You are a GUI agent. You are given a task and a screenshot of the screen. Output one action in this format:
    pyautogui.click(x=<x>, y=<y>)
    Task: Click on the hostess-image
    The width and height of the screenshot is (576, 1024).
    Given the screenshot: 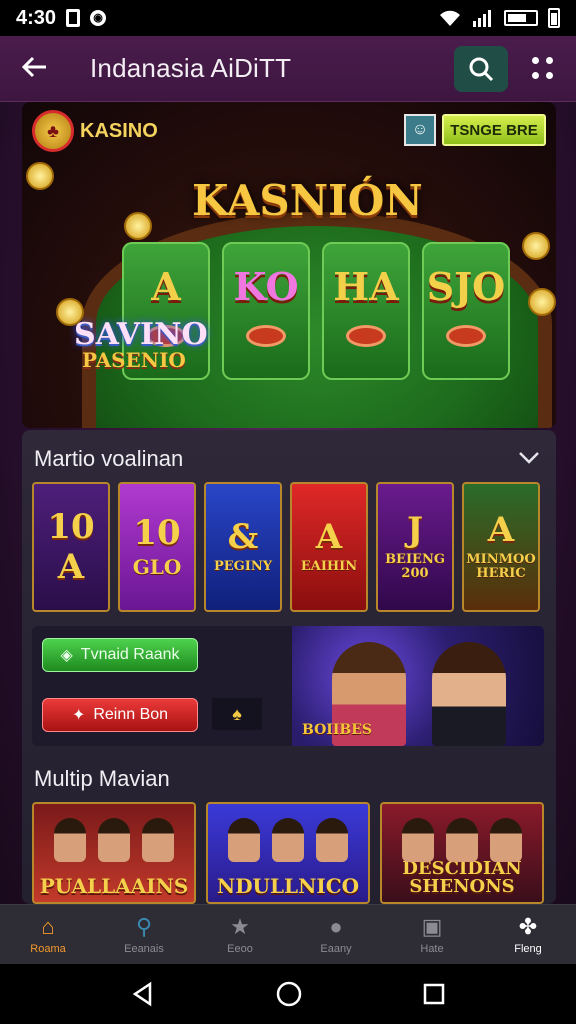 What is the action you would take?
    pyautogui.click(x=469, y=694)
    